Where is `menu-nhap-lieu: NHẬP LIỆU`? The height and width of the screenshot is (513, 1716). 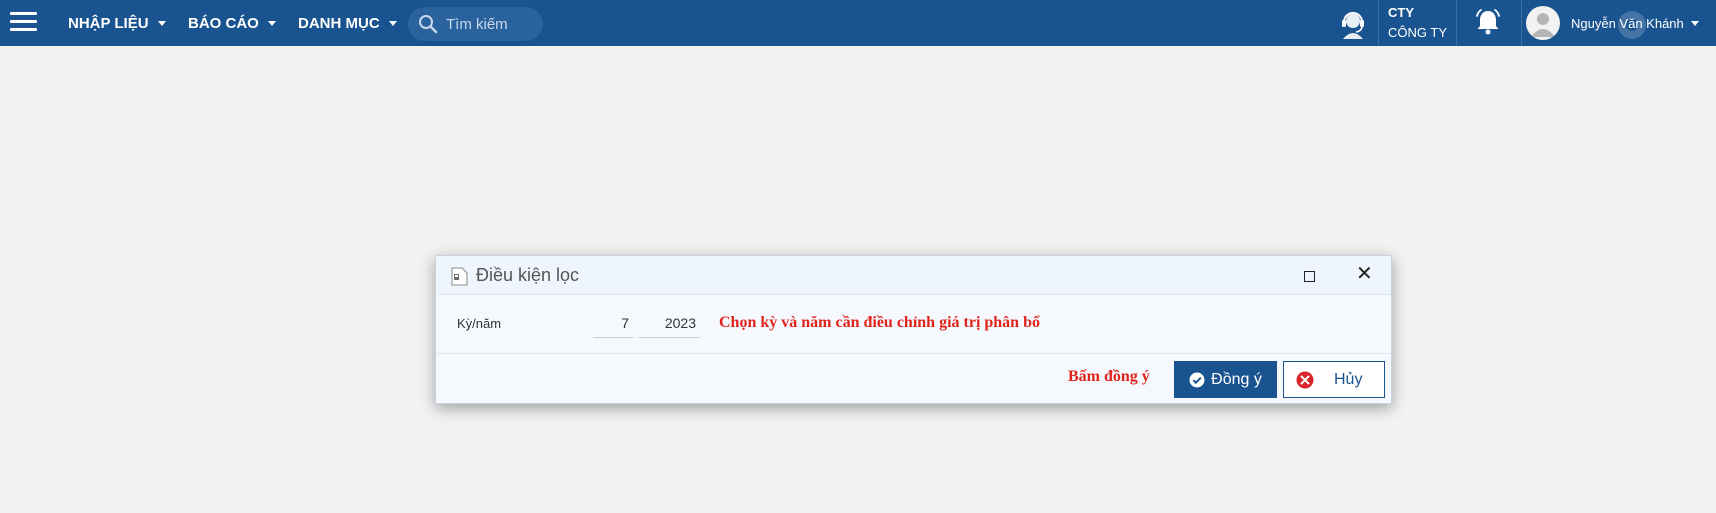 menu-nhap-lieu: NHẬP LIỆU is located at coordinates (117, 23).